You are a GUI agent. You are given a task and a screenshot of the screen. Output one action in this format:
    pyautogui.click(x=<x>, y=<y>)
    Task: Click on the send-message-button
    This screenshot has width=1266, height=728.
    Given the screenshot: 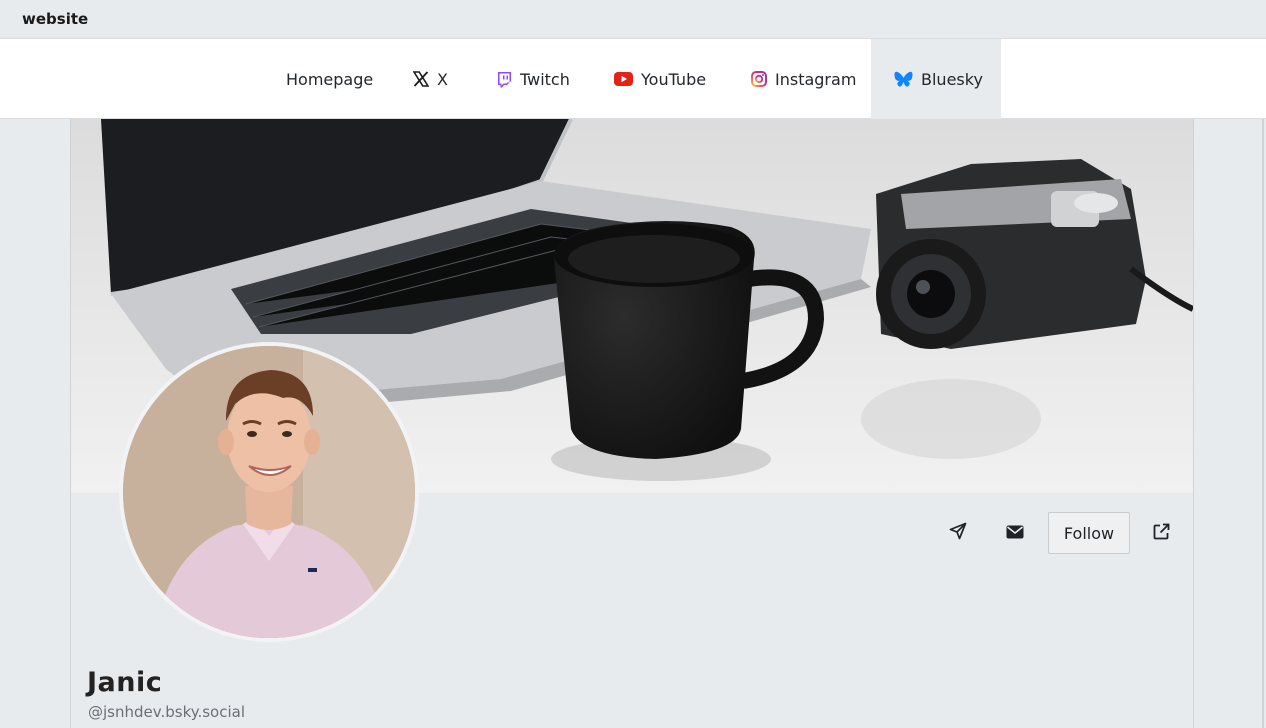 What is the action you would take?
    pyautogui.click(x=958, y=533)
    